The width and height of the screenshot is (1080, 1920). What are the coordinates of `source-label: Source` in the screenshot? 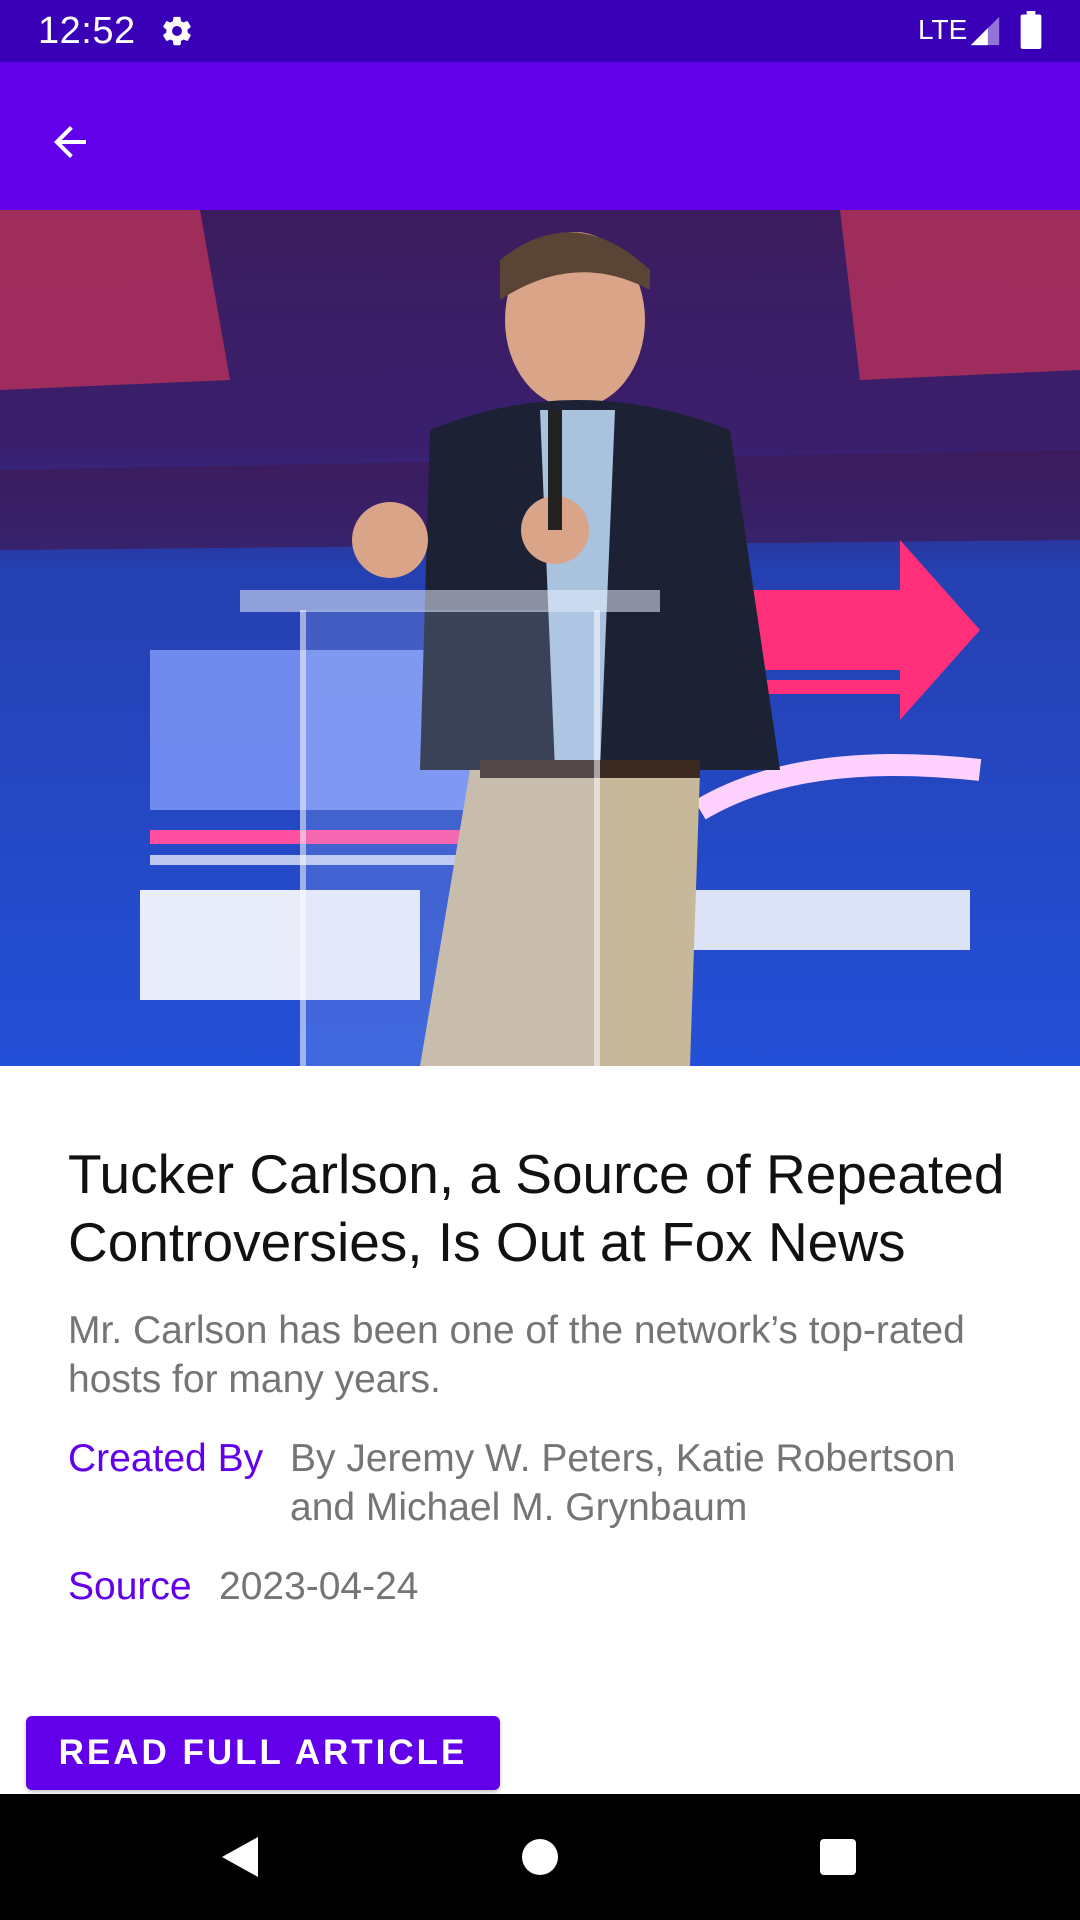 It's located at (130, 1586).